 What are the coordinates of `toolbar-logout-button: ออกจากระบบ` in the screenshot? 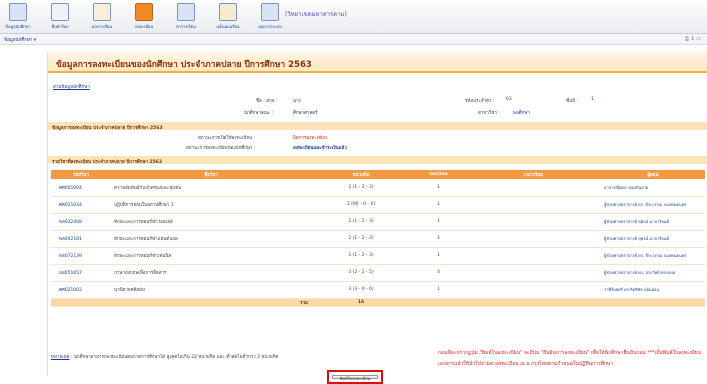 It's located at (270, 18).